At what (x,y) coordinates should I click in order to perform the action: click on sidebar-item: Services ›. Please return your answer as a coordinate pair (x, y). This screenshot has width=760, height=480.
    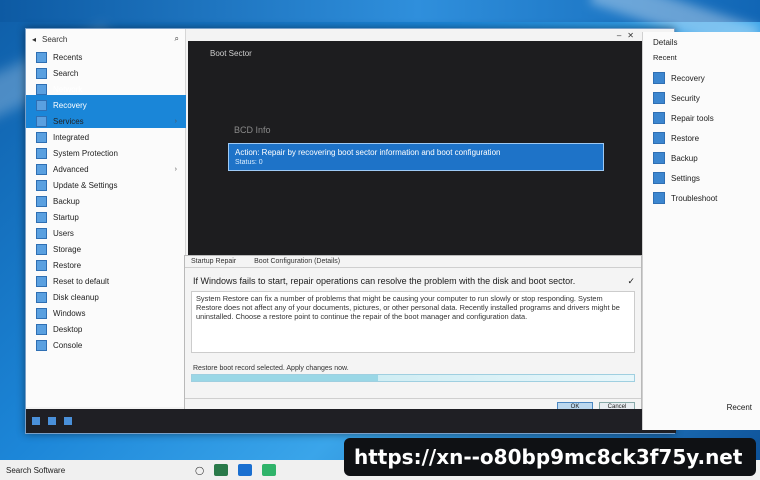
    Looking at the image, I should click on (105, 121).